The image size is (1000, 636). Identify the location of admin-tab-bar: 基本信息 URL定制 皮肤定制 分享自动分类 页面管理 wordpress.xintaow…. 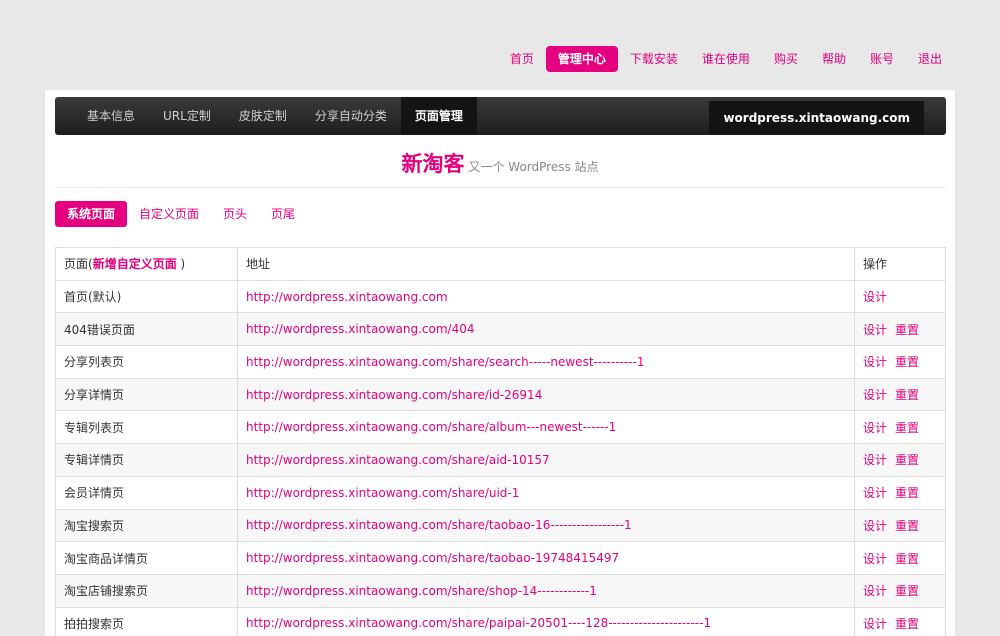
(500, 116).